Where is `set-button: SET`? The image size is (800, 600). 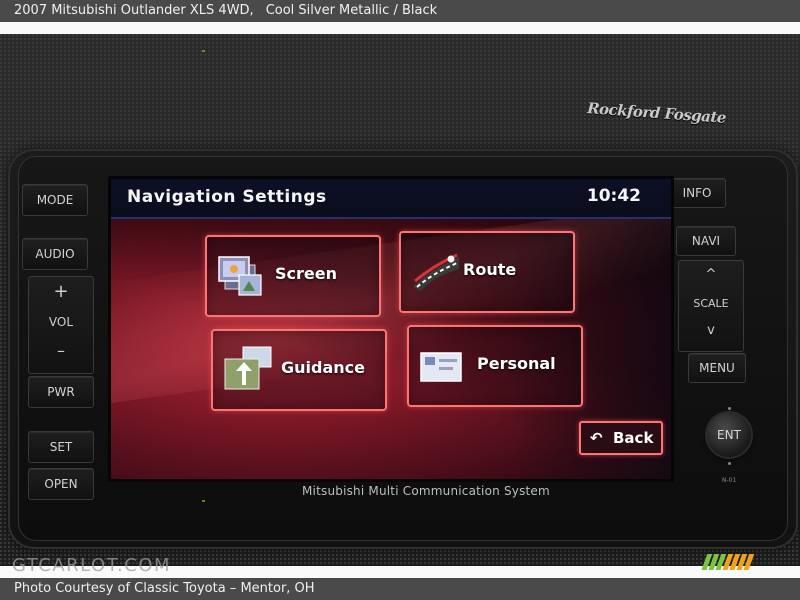 set-button: SET is located at coordinates (61, 447).